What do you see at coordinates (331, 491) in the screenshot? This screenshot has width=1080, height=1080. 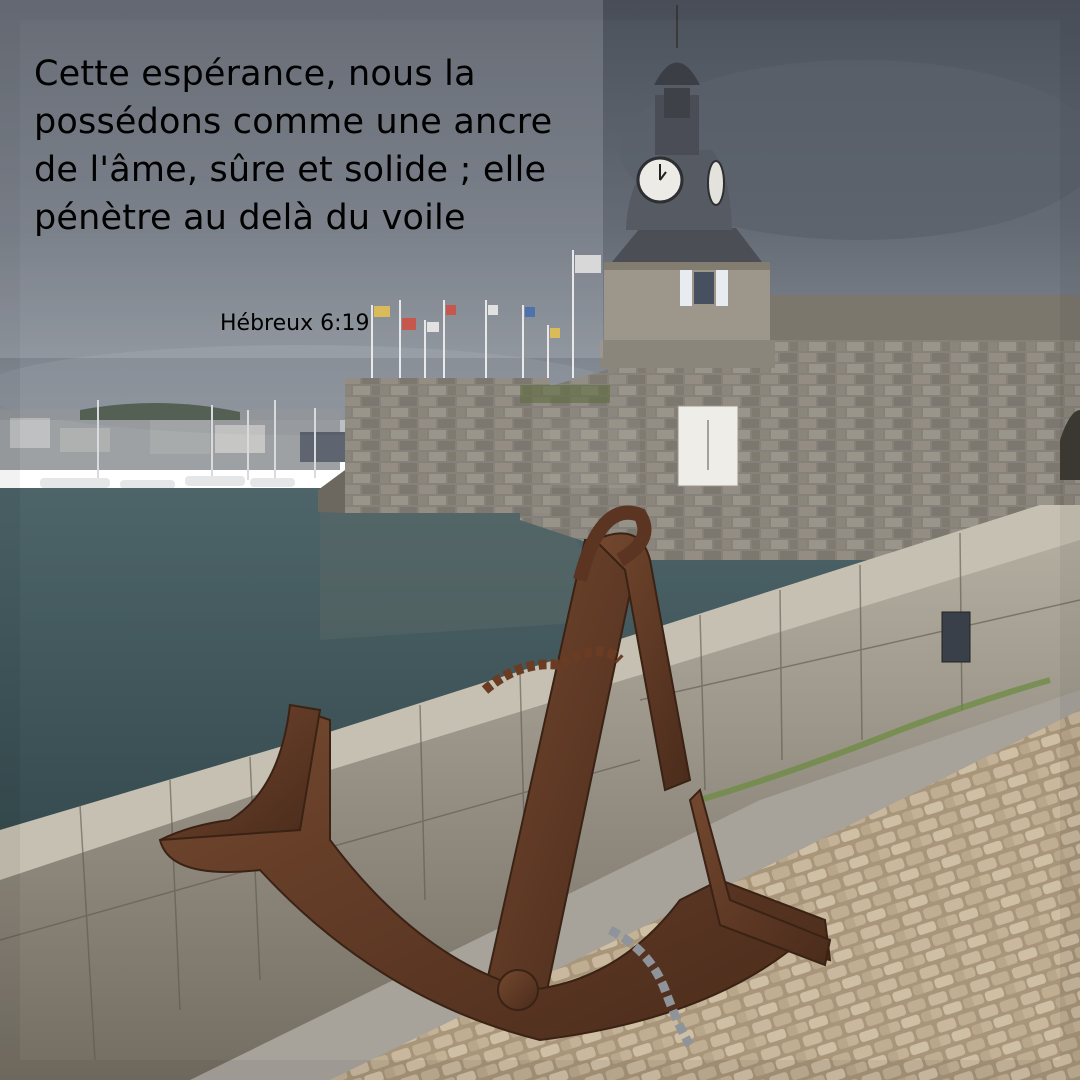 I see `bastion-base` at bounding box center [331, 491].